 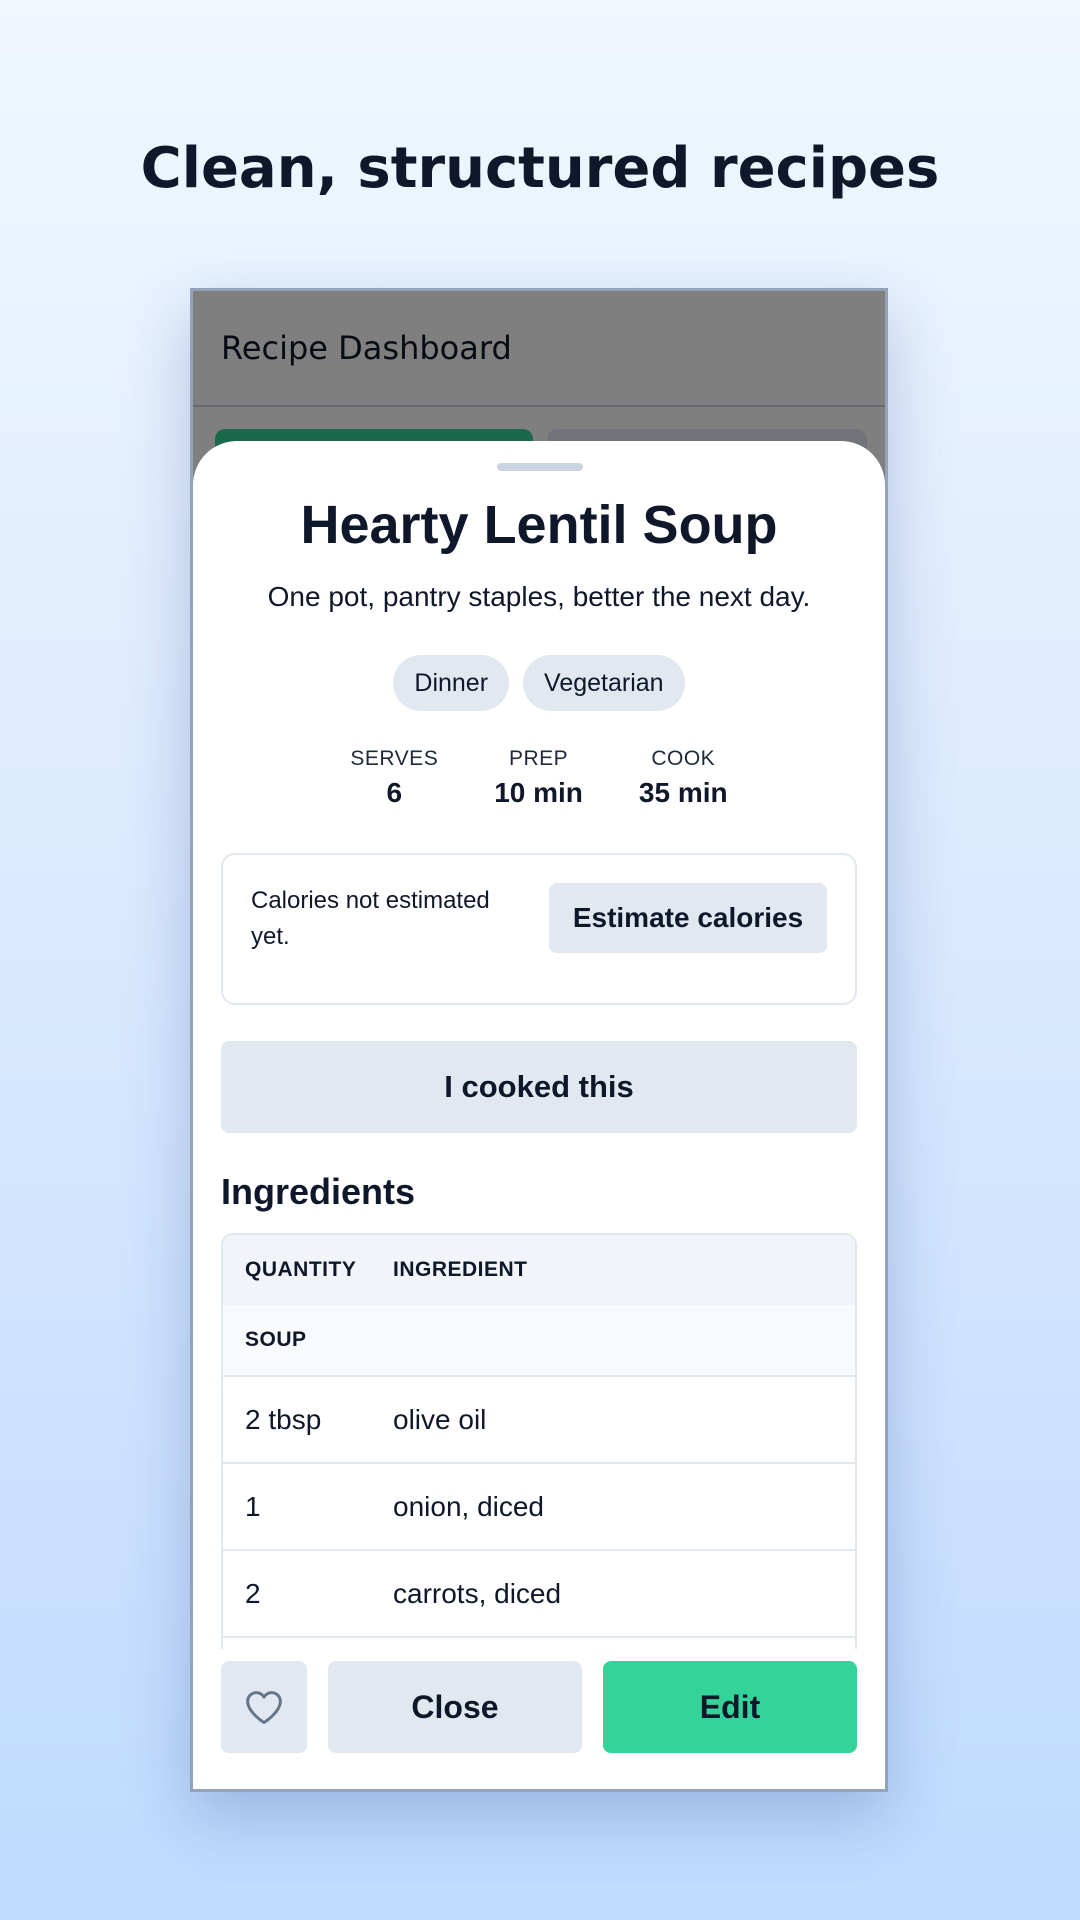 What do you see at coordinates (253, 1593) in the screenshot?
I see `ingredient-quantity: 2` at bounding box center [253, 1593].